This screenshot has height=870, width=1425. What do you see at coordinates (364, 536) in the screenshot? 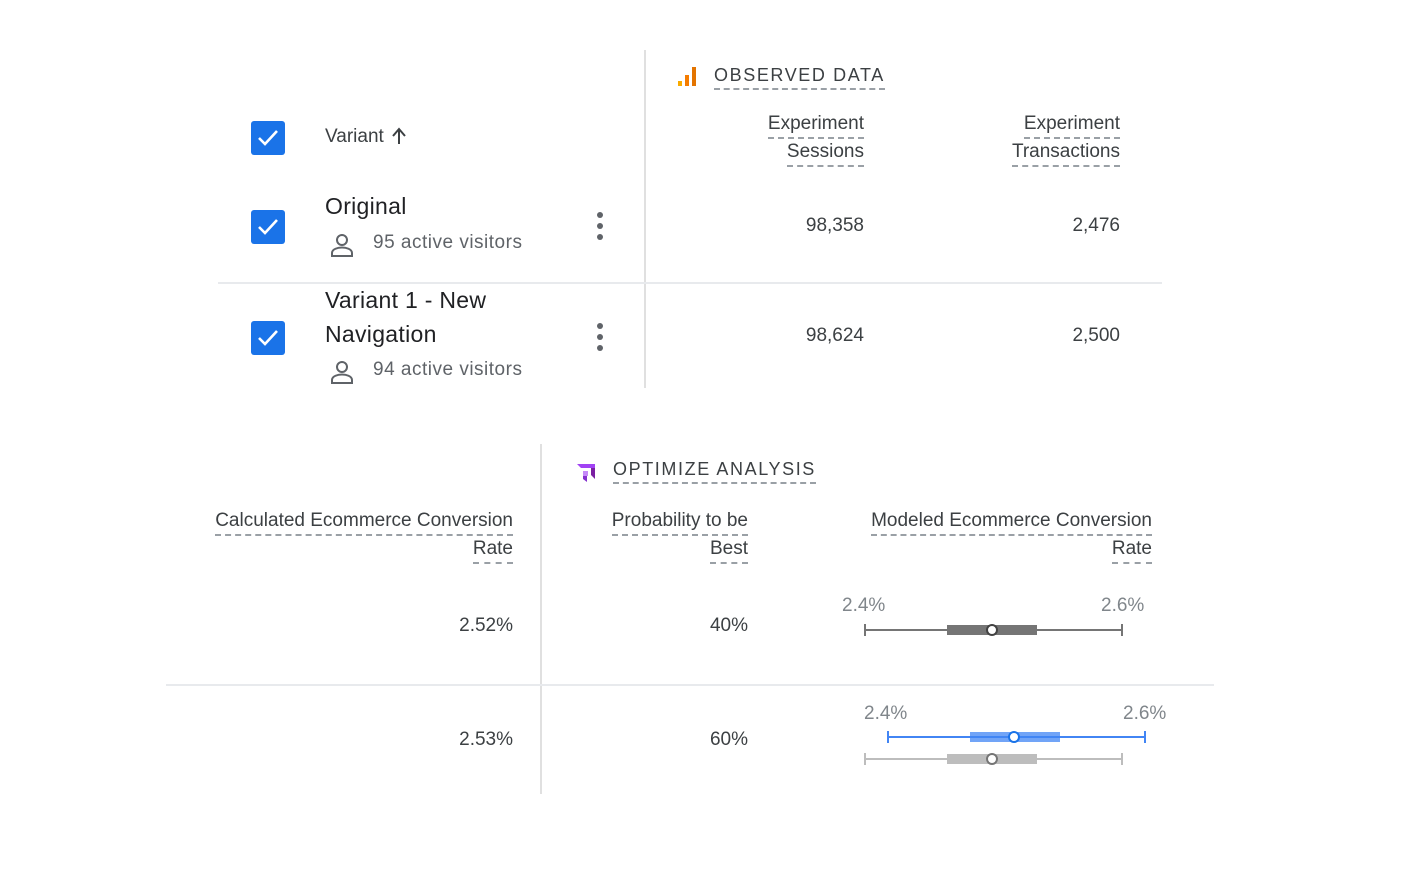
I see `calculated-conversion-header: Calculated Ecommerce Conversion Rate` at bounding box center [364, 536].